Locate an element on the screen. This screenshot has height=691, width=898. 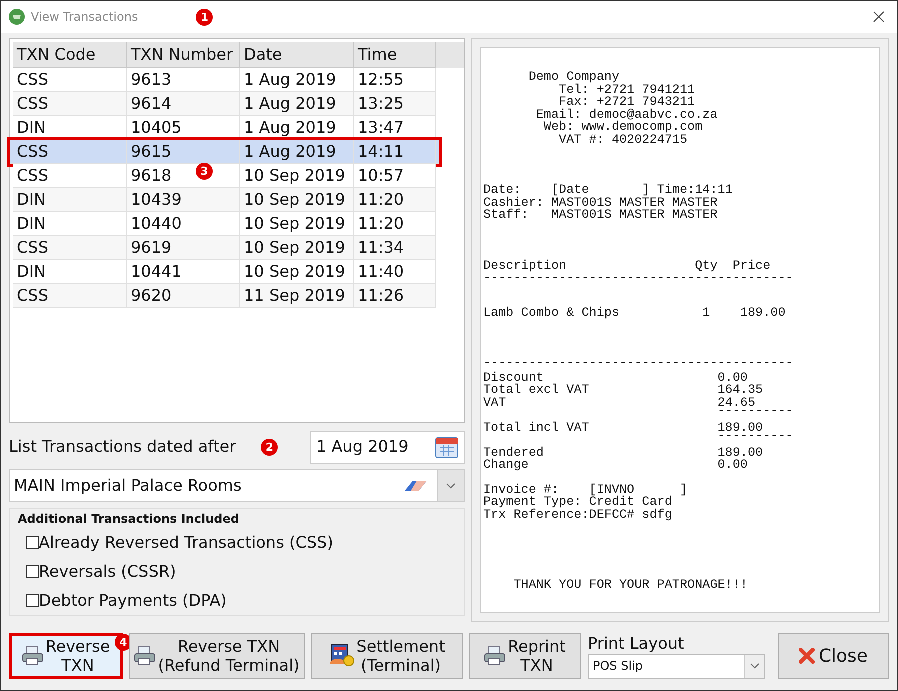
receipt-line: Web: www.democomp.com is located at coordinates (622, 127).